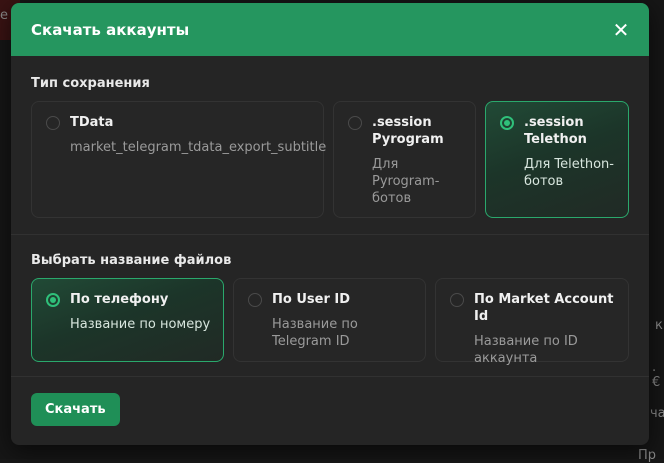 The width and height of the screenshot is (664, 463). I want to click on option-subtitle: Название по номеру, so click(140, 324).